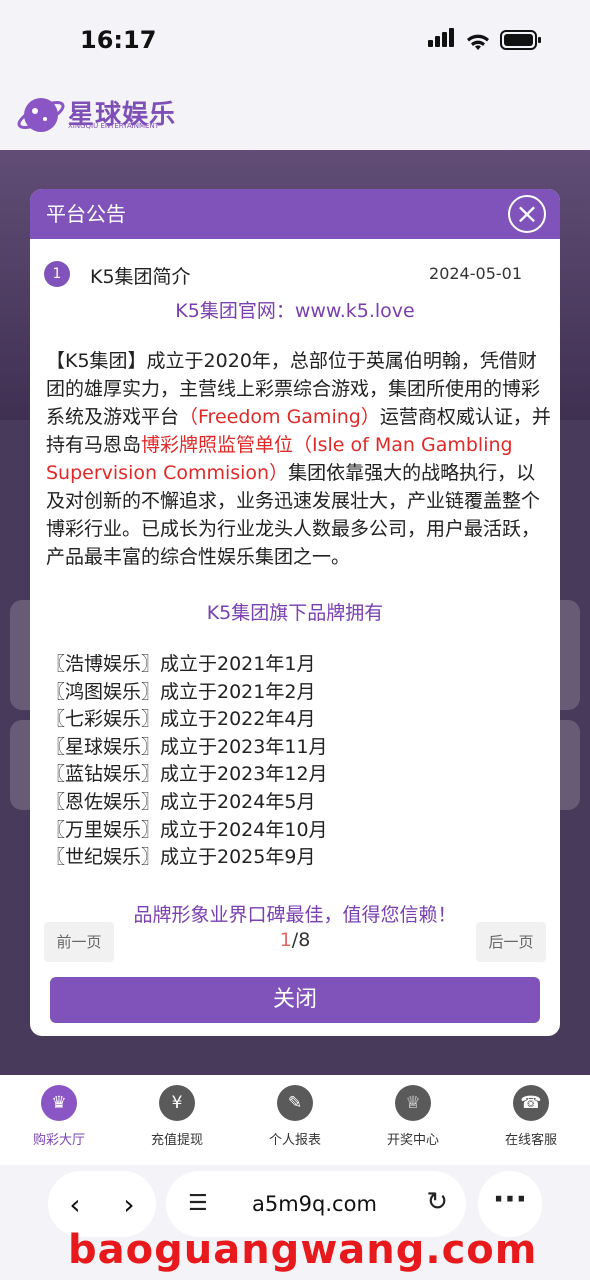 Image resolution: width=590 pixels, height=1280 pixels. I want to click on reload-icon: ↻, so click(437, 1202).